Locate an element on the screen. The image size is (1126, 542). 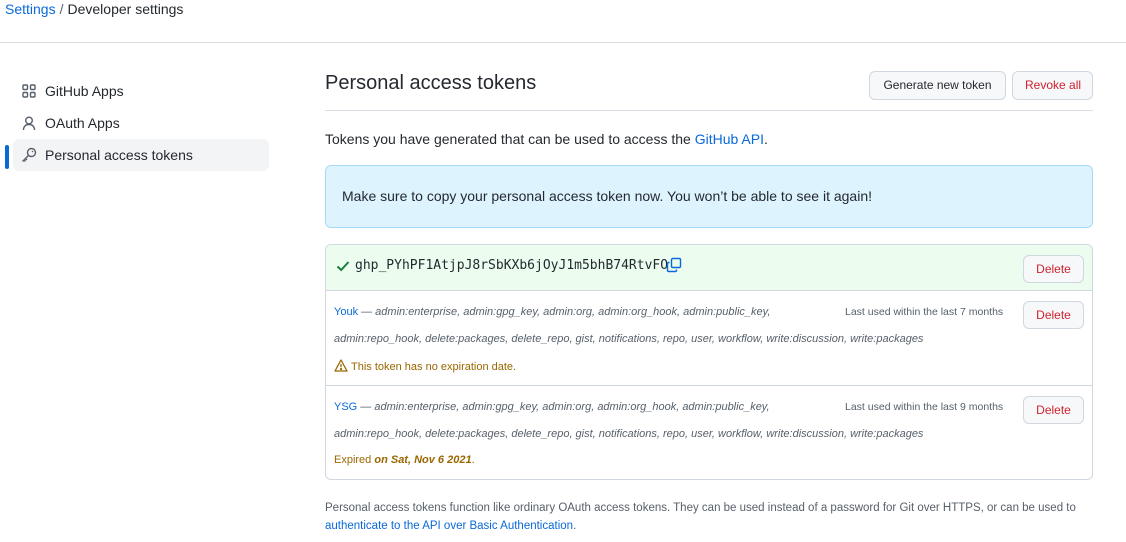
sidebar-item-personal-access-tokens: Personal access tokens is located at coordinates (137, 155).